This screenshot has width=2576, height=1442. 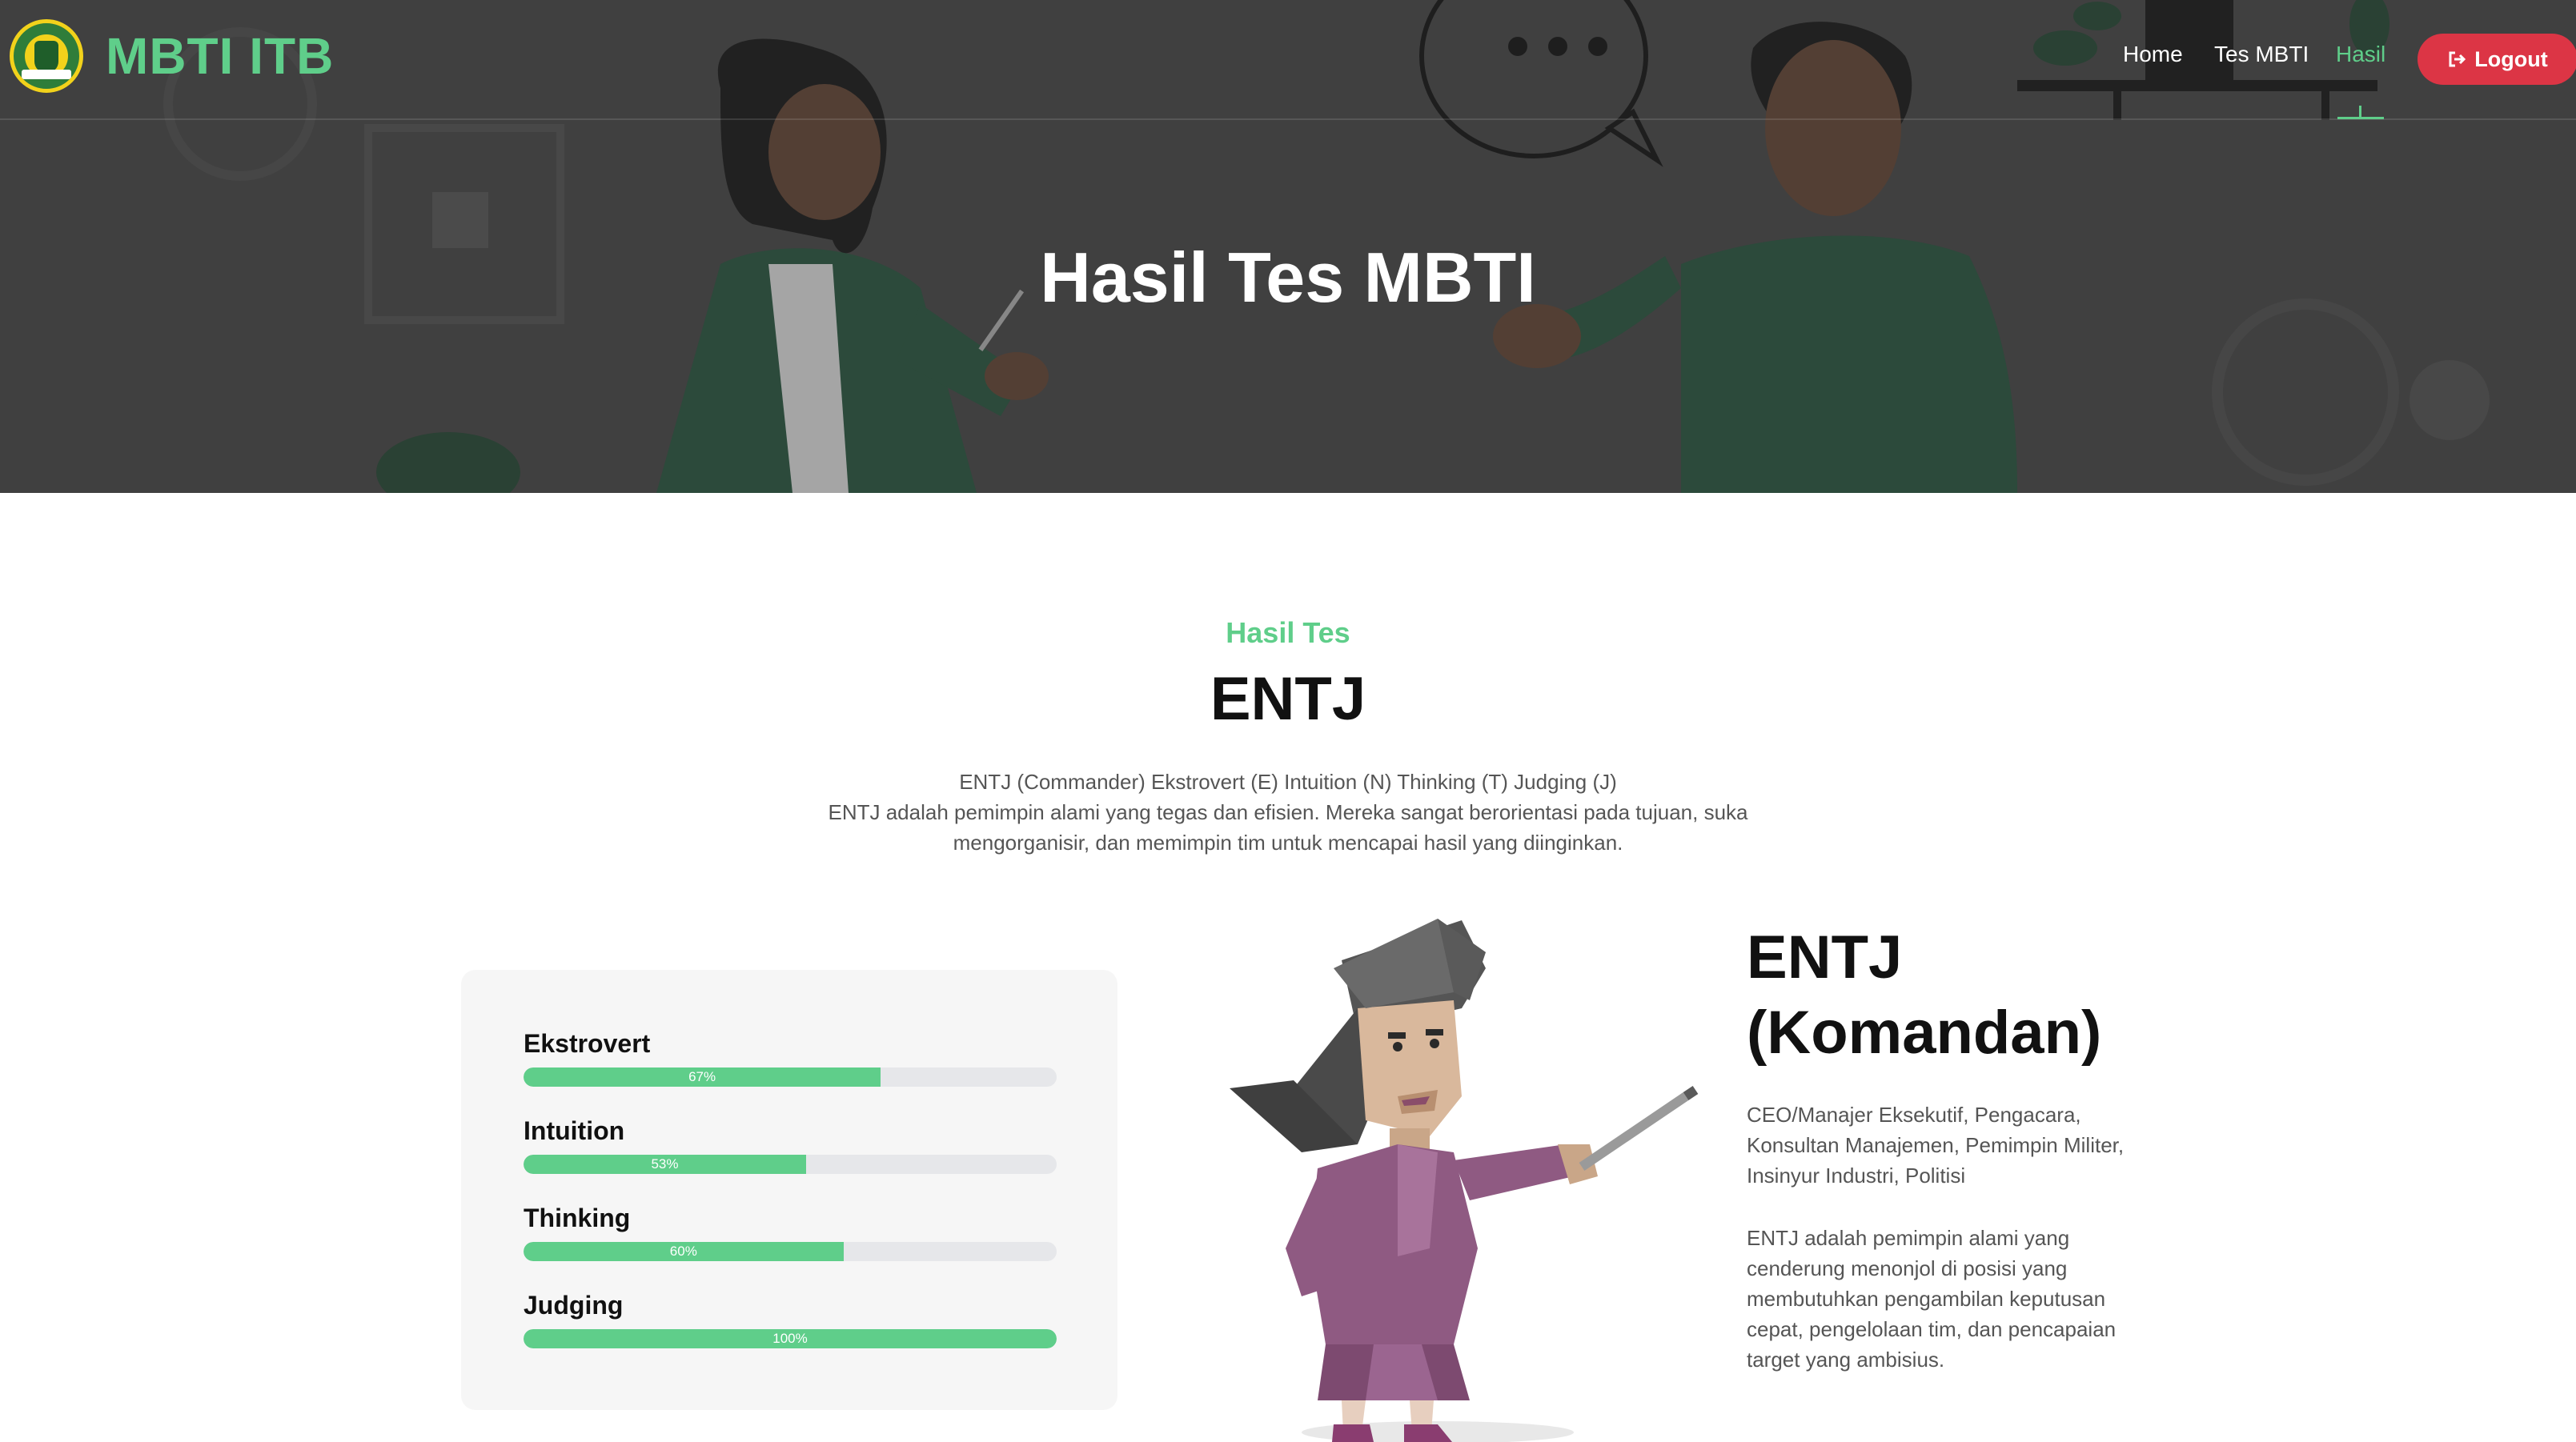 I want to click on trait-progress-fill: 67%, so click(x=703, y=1077).